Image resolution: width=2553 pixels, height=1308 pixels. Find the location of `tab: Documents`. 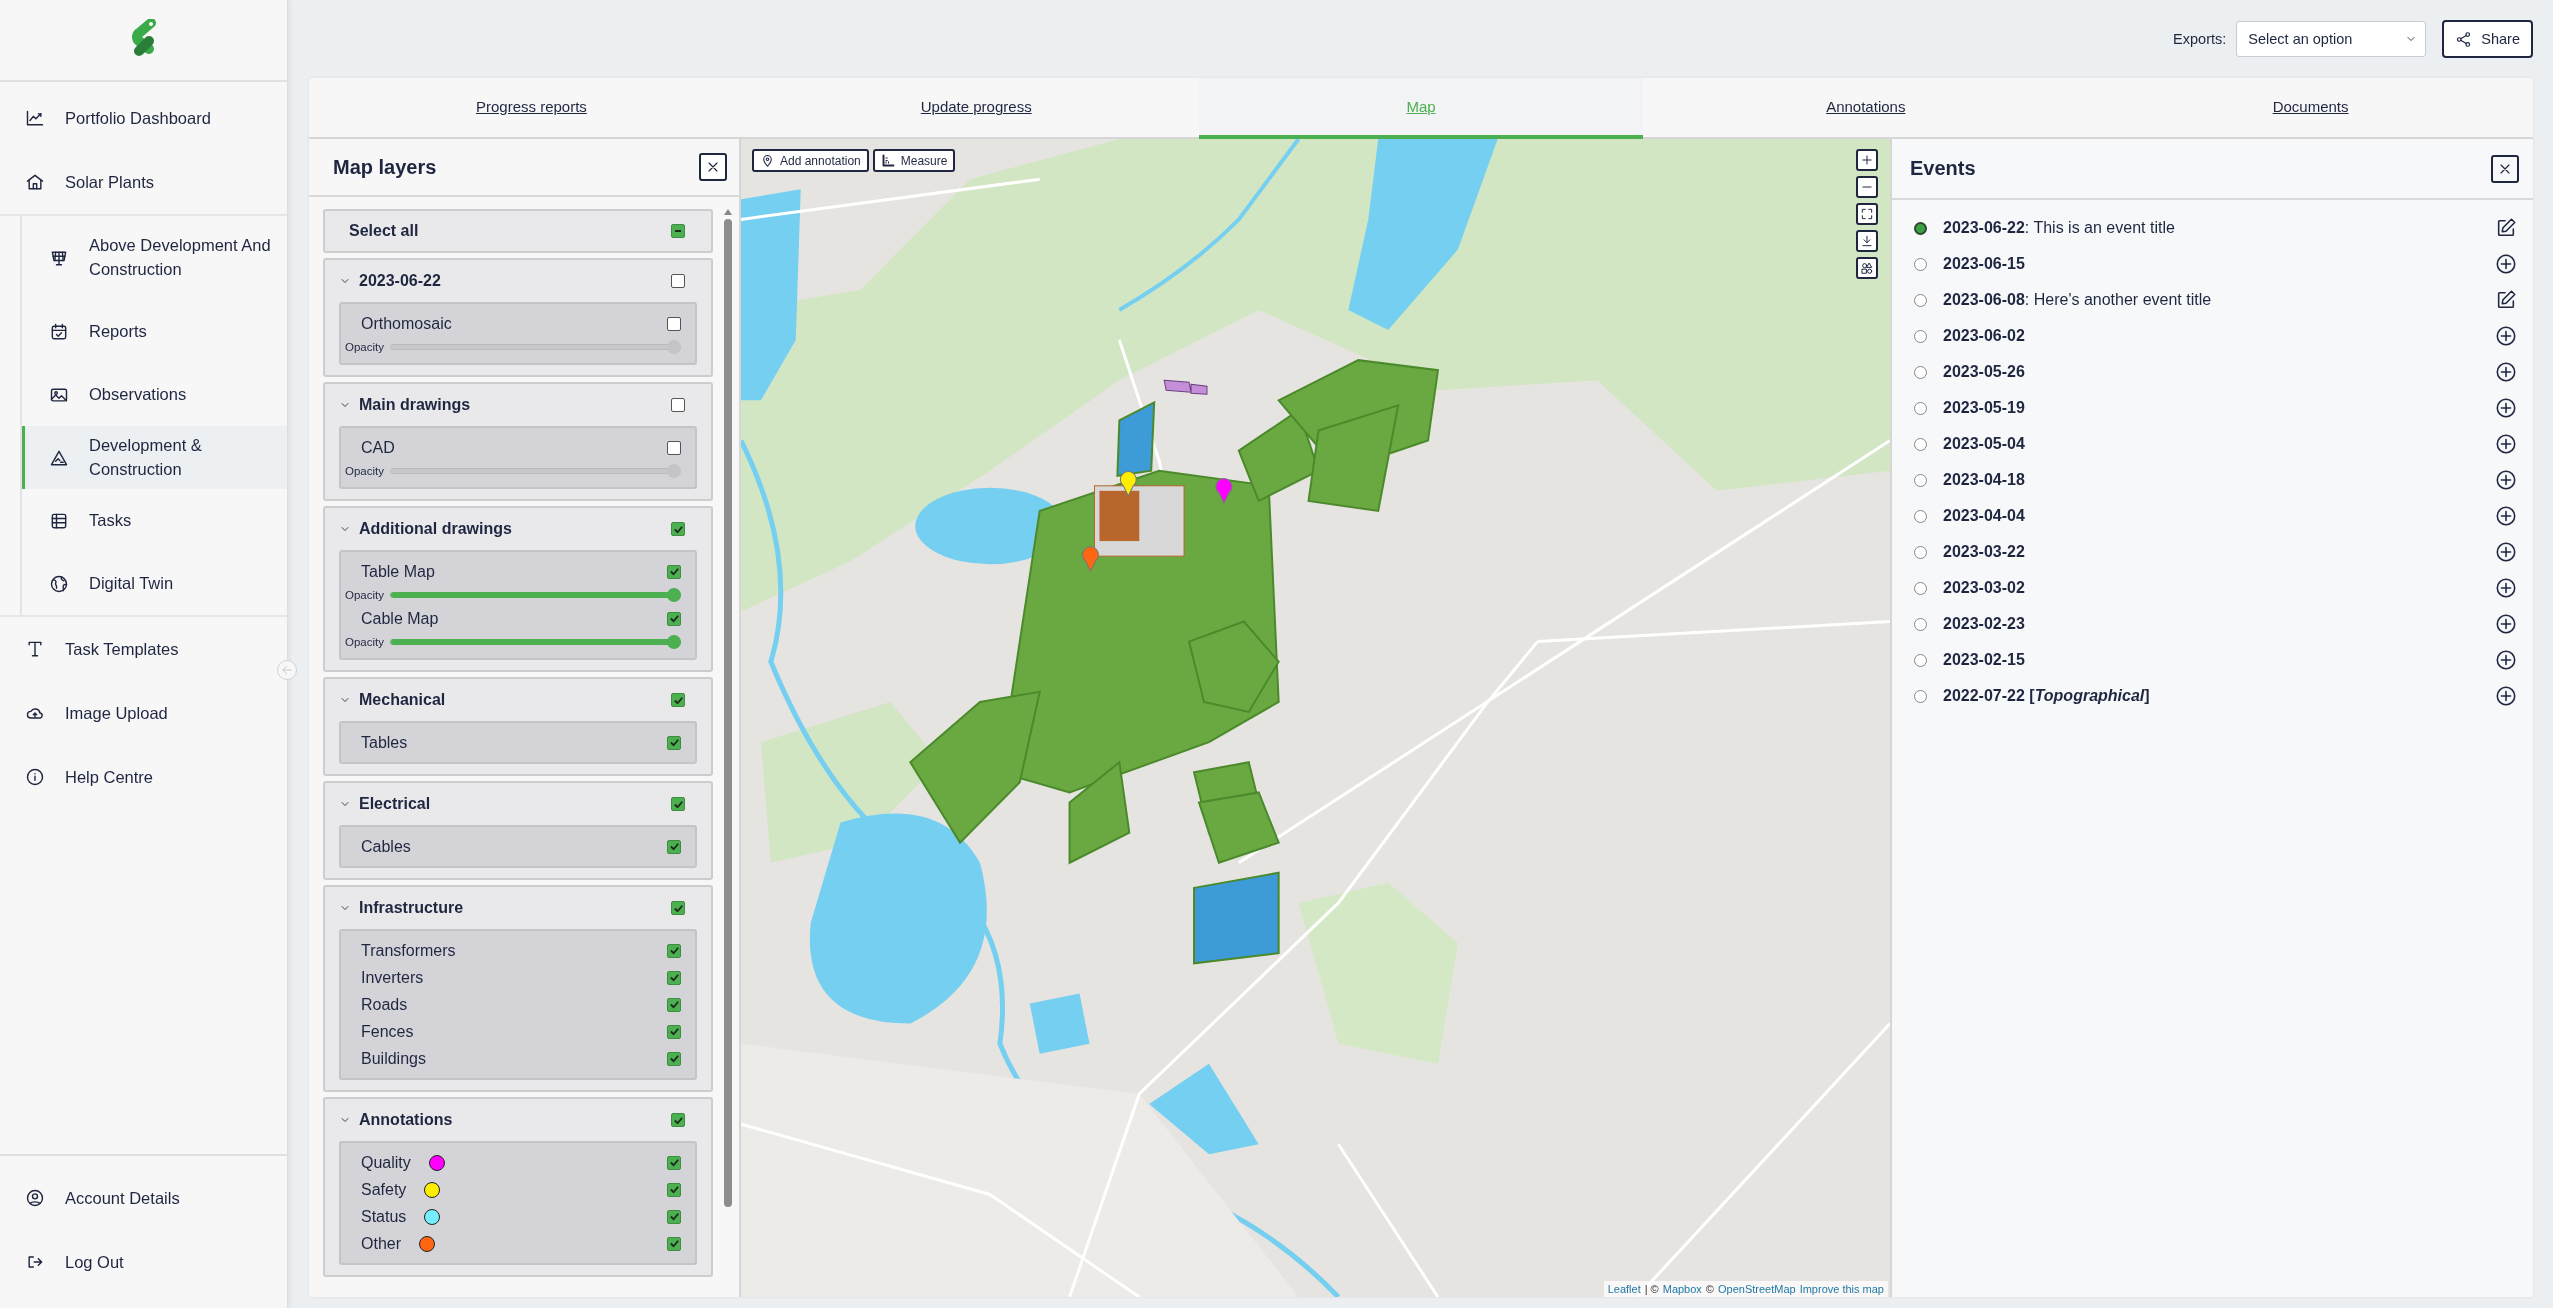

tab: Documents is located at coordinates (2310, 108).